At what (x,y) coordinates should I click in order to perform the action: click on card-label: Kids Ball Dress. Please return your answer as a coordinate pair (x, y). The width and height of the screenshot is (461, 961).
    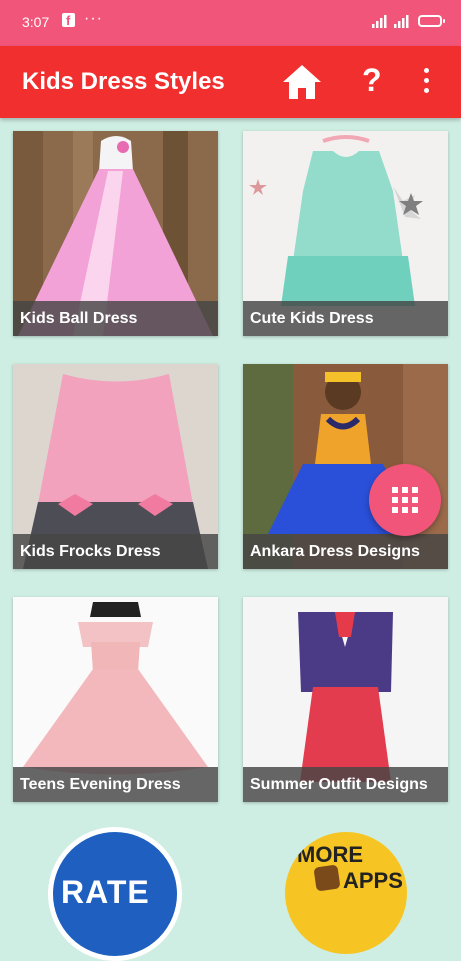
    Looking at the image, I should click on (115, 318).